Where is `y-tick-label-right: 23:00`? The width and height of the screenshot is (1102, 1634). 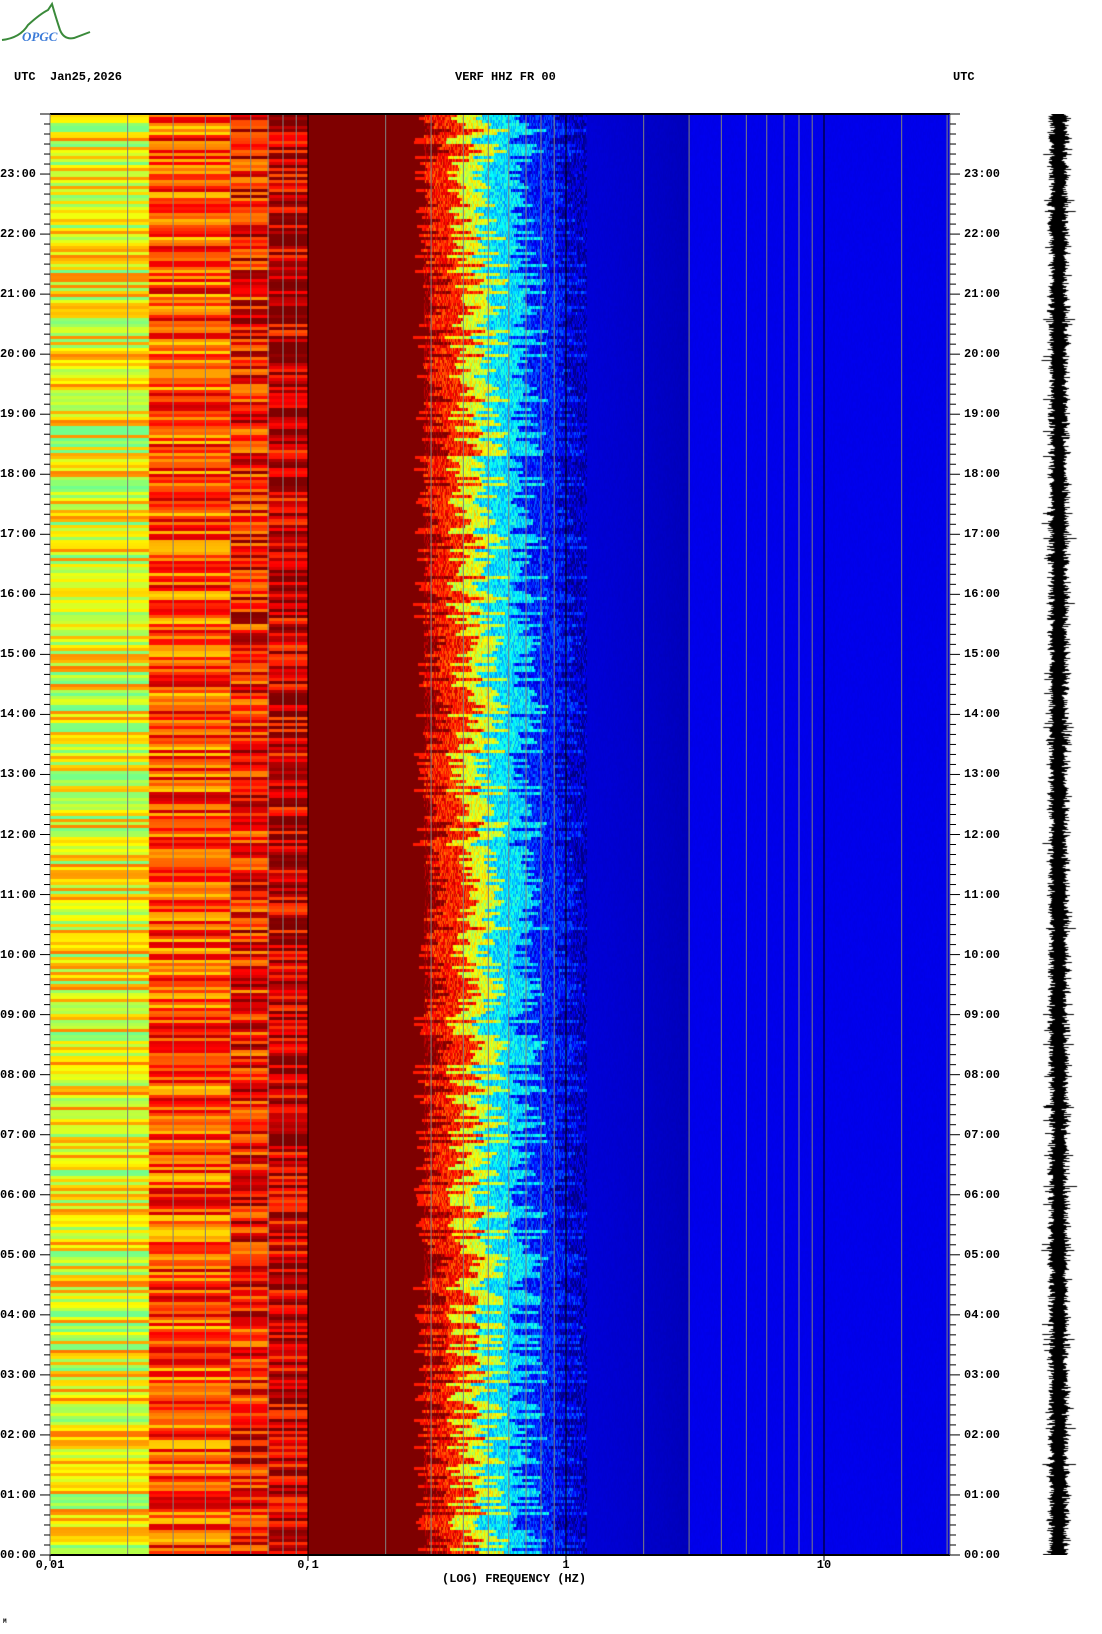 y-tick-label-right: 23:00 is located at coordinates (982, 174).